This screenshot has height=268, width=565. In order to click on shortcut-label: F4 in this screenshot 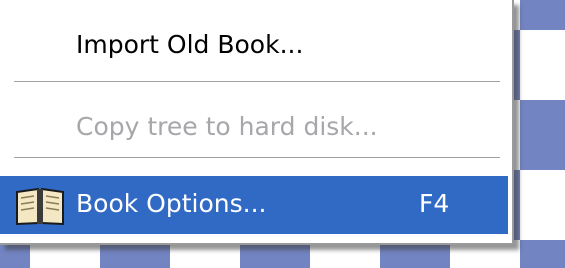, I will do `click(434, 203)`.